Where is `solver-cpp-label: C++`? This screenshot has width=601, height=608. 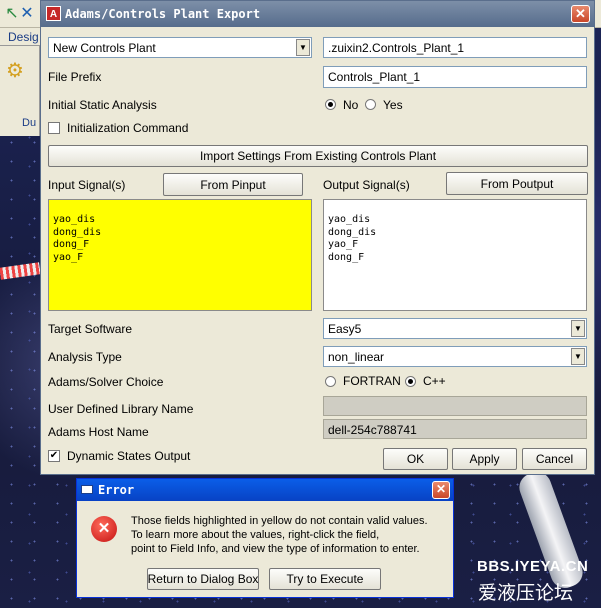 solver-cpp-label: C++ is located at coordinates (434, 381).